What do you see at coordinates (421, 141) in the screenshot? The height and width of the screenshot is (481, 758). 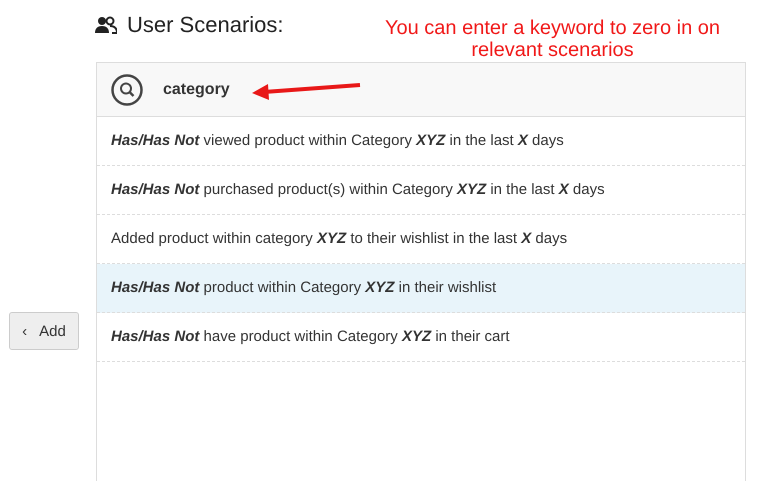 I see `scenario-item: Has/Has Not viewed product within Category XYZ in the last X days` at bounding box center [421, 141].